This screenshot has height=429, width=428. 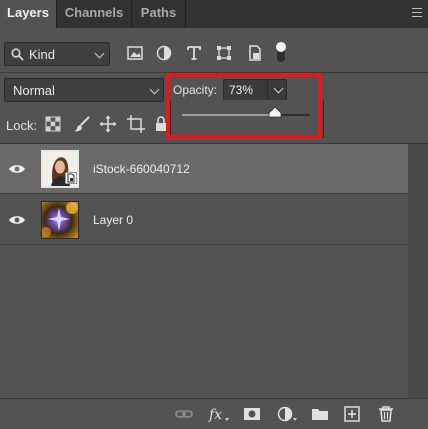 I want to click on layer-filter-kind-select: Kind, so click(x=57, y=54).